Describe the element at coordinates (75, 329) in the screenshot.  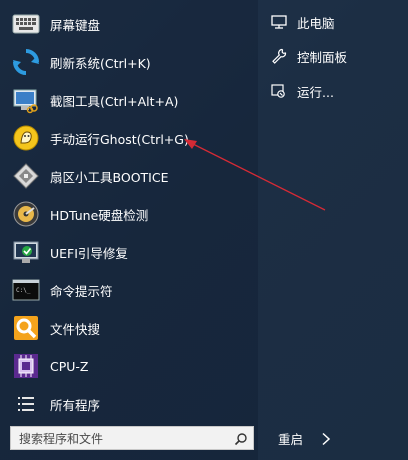
I see `app-label: 文件快搜` at that location.